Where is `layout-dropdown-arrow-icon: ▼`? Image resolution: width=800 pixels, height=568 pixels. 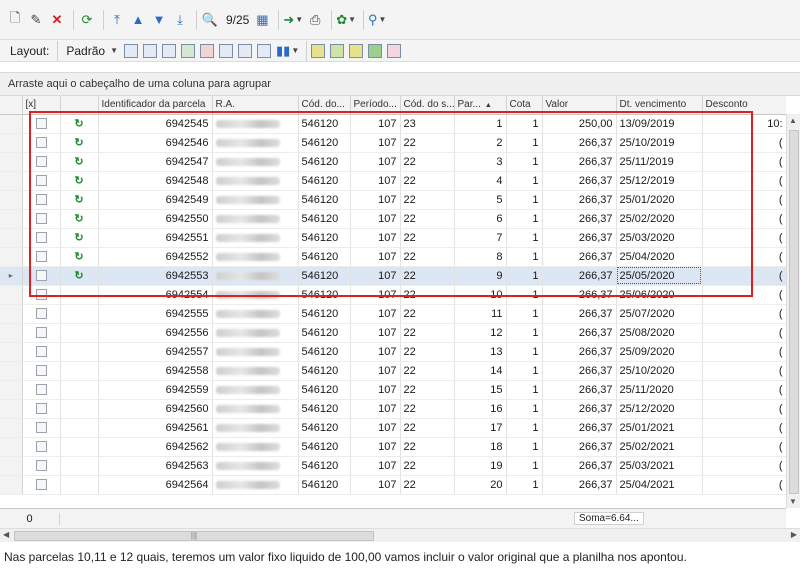
layout-dropdown-arrow-icon: ▼ is located at coordinates (114, 50).